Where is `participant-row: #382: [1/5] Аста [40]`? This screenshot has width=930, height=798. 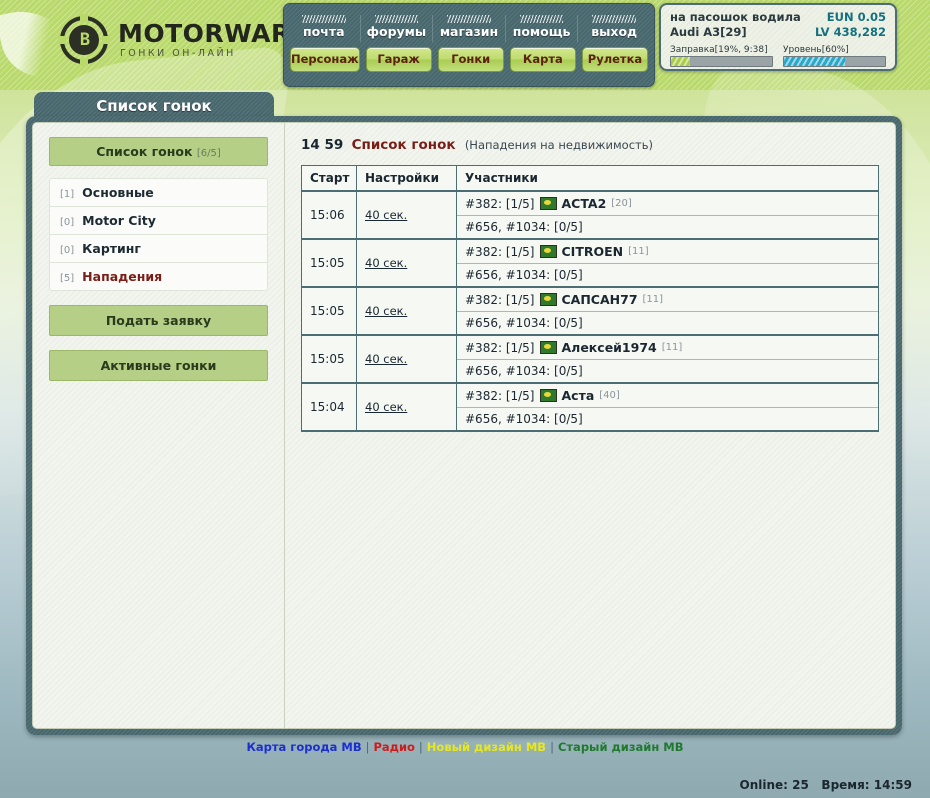
participant-row: #382: [1/5] Аста [40] is located at coordinates (667, 396).